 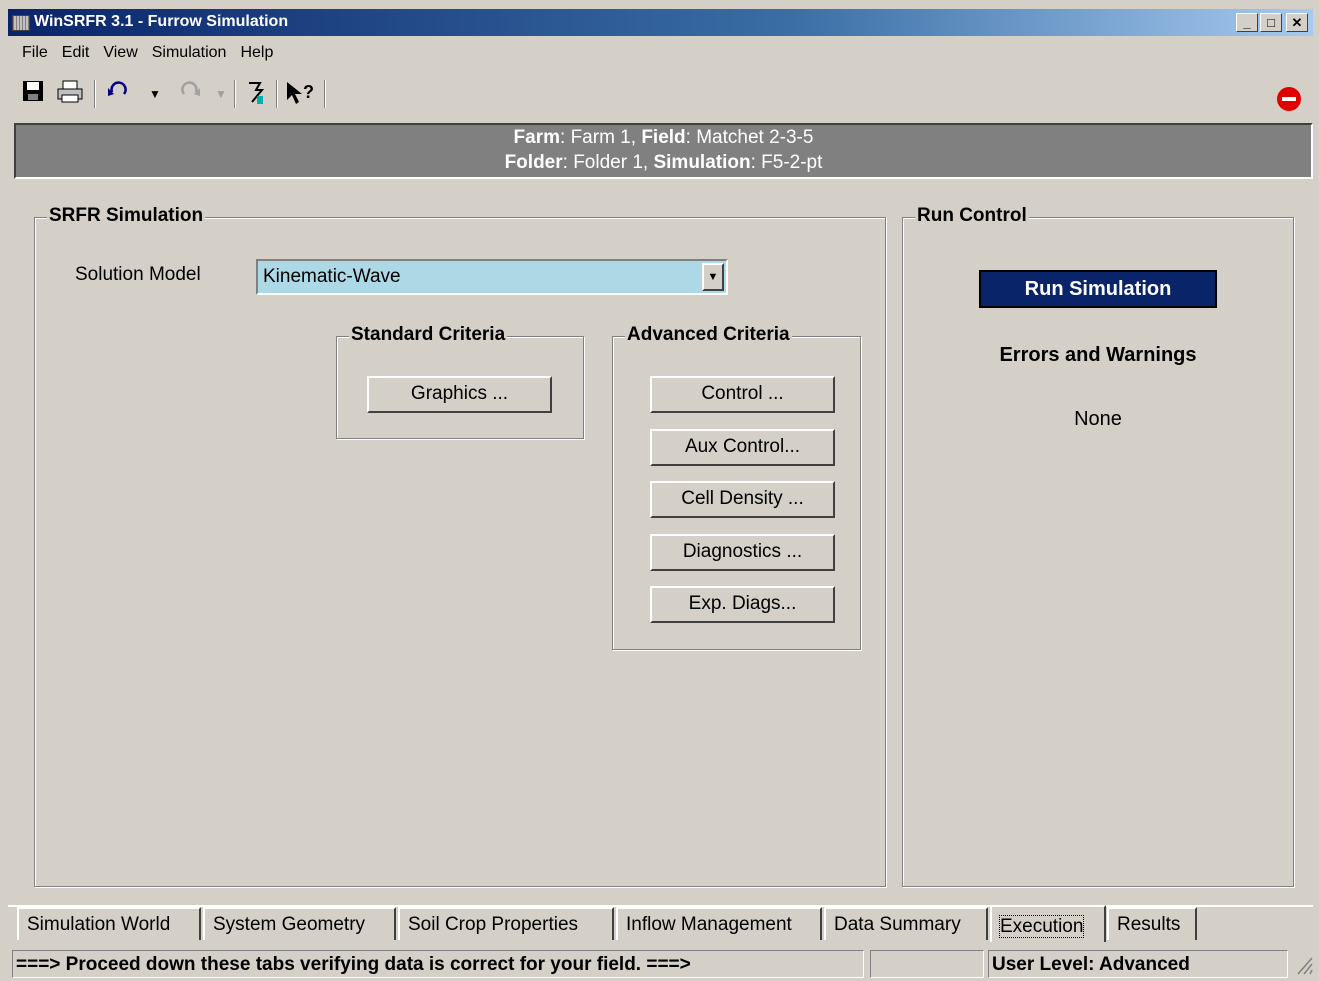 What do you see at coordinates (1297, 22) in the screenshot?
I see `close-icon: ✕` at bounding box center [1297, 22].